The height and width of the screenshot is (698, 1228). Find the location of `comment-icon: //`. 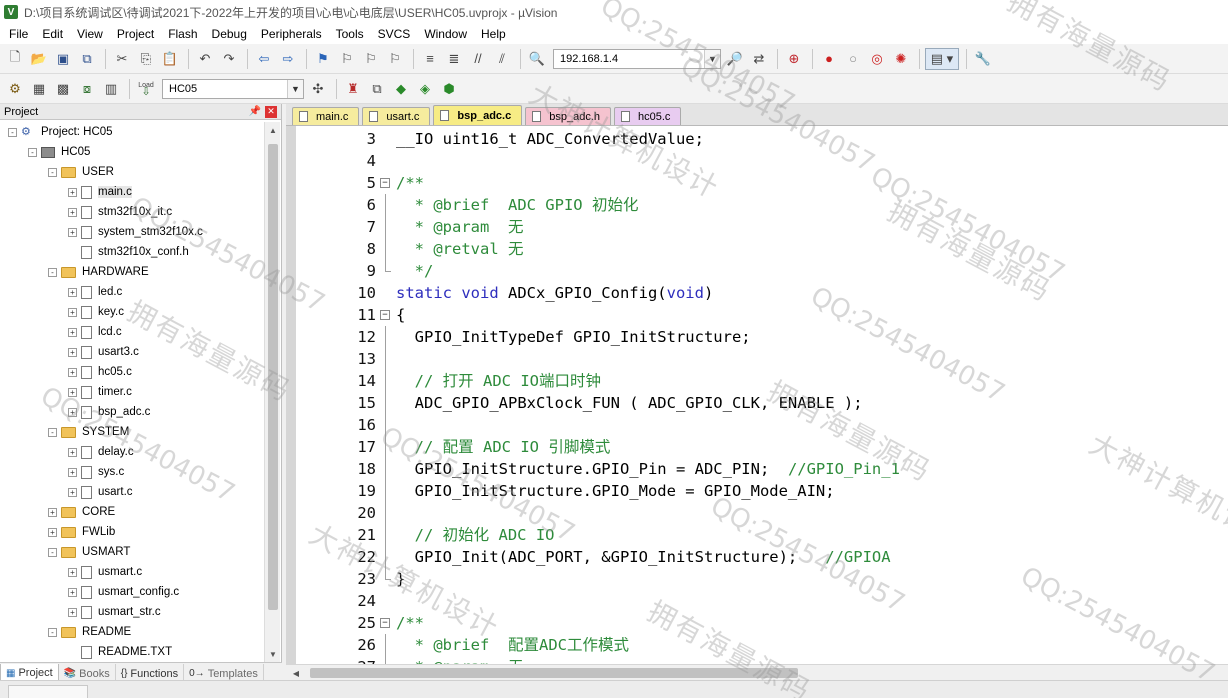

comment-icon: // is located at coordinates (478, 59).